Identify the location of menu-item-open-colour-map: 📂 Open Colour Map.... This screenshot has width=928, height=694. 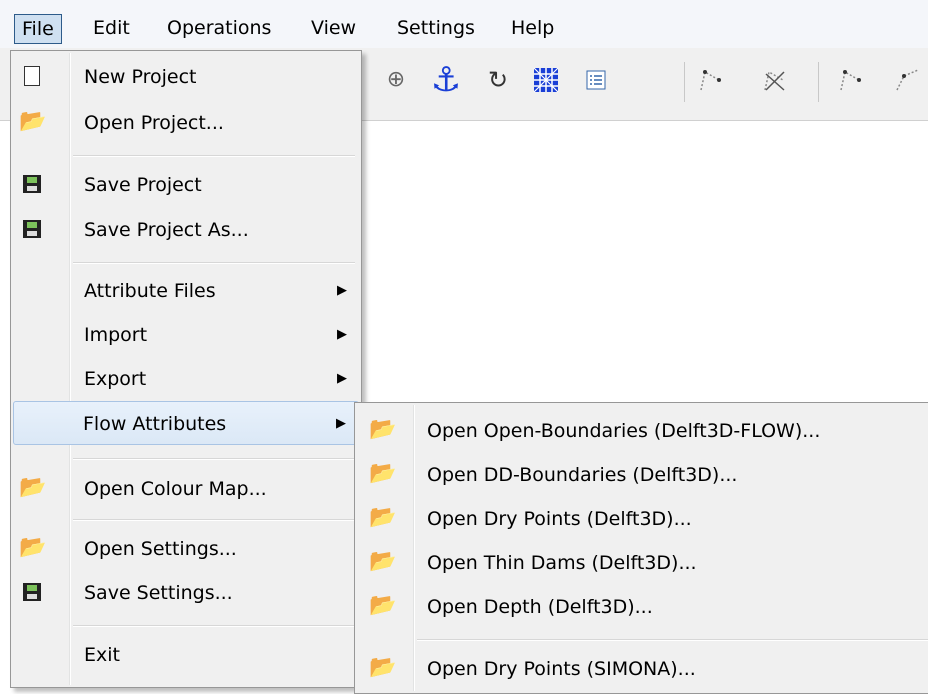
(186, 489).